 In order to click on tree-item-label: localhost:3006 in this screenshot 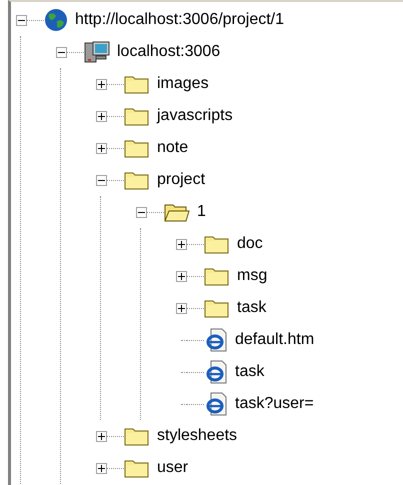, I will do `click(168, 52)`.